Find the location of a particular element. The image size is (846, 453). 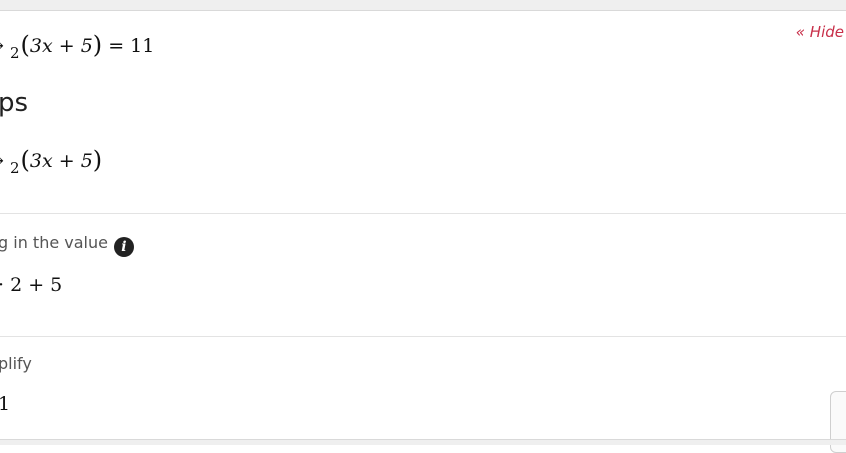

limit-expression: → 2(3x + 5) is located at coordinates (51, 161).